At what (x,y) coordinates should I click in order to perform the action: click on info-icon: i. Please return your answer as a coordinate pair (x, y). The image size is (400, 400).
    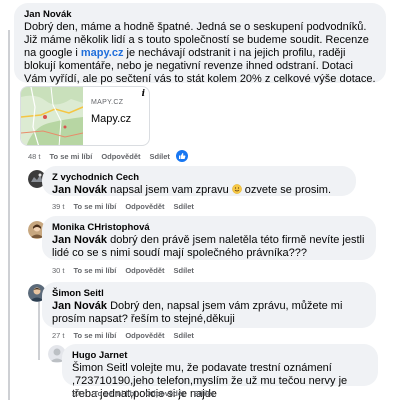
    Looking at the image, I should click on (143, 94).